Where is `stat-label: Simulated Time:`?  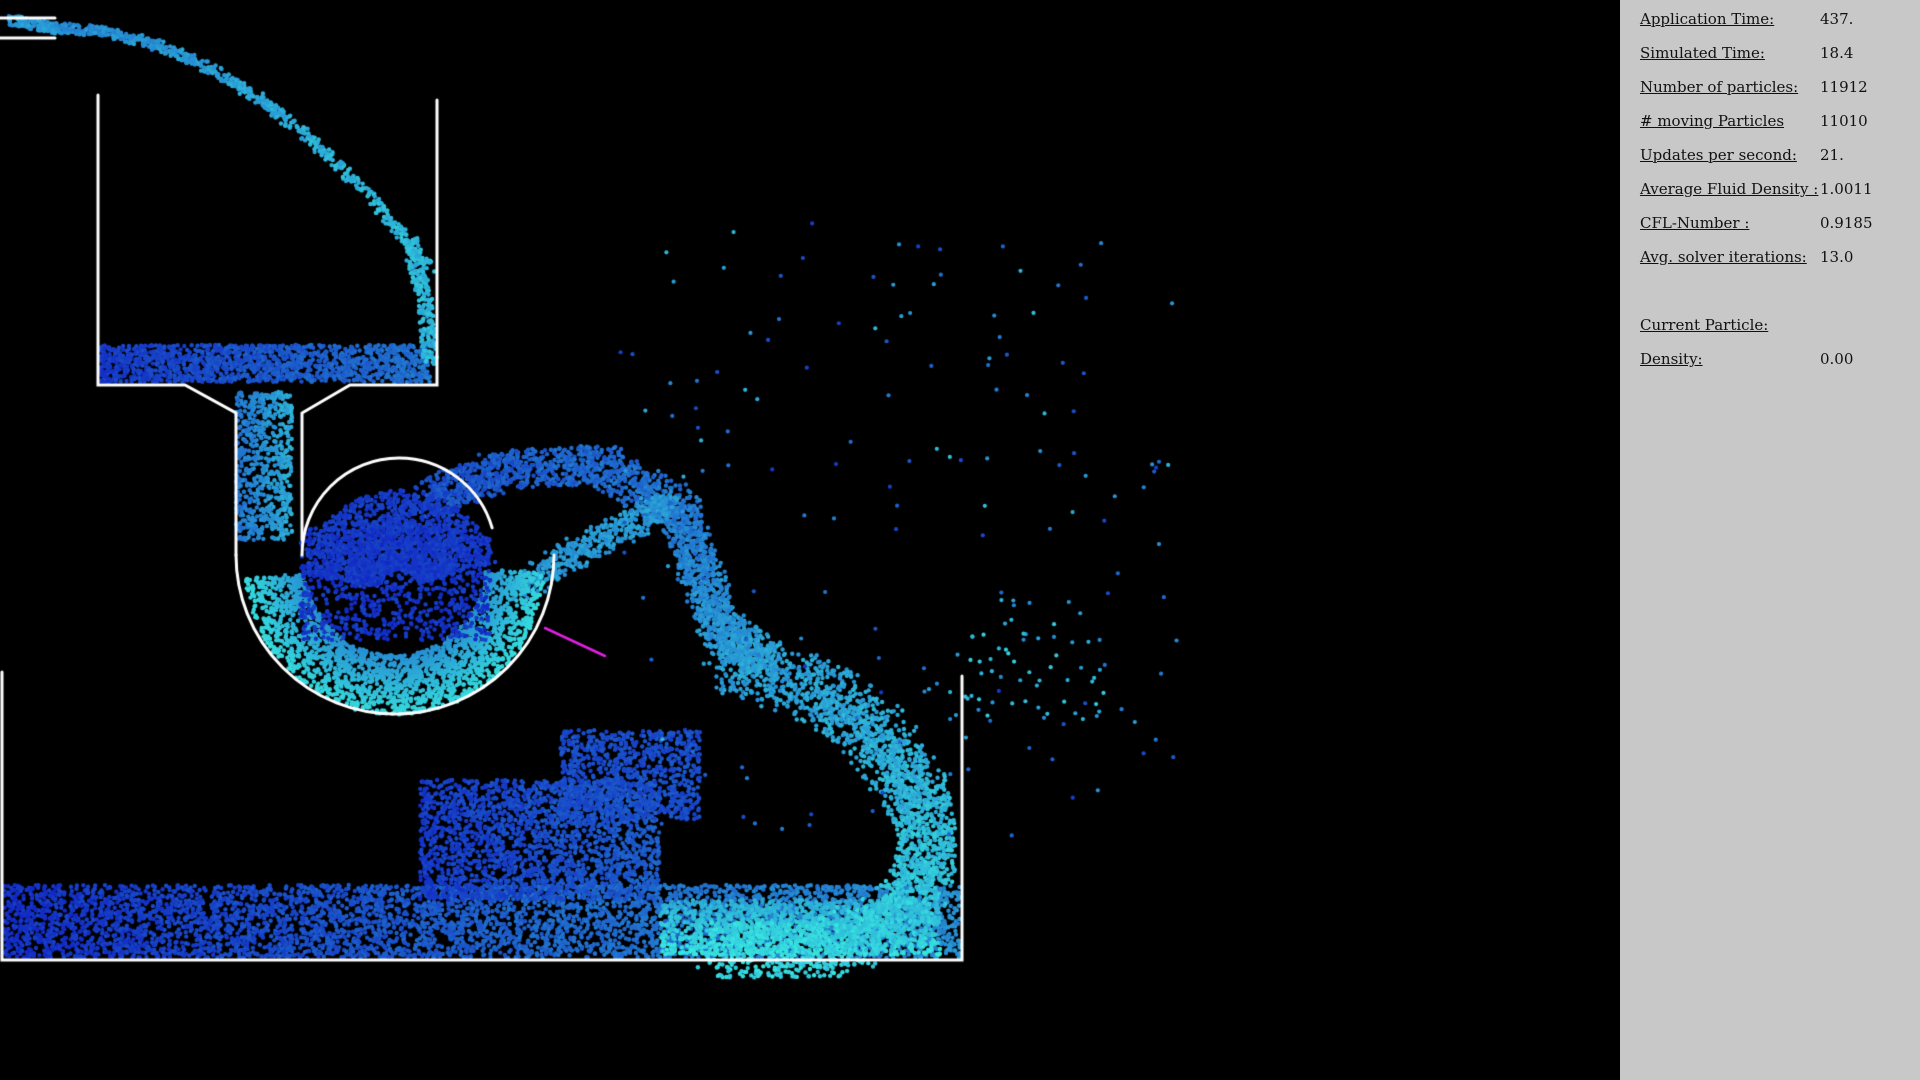
stat-label: Simulated Time: is located at coordinates (1702, 53).